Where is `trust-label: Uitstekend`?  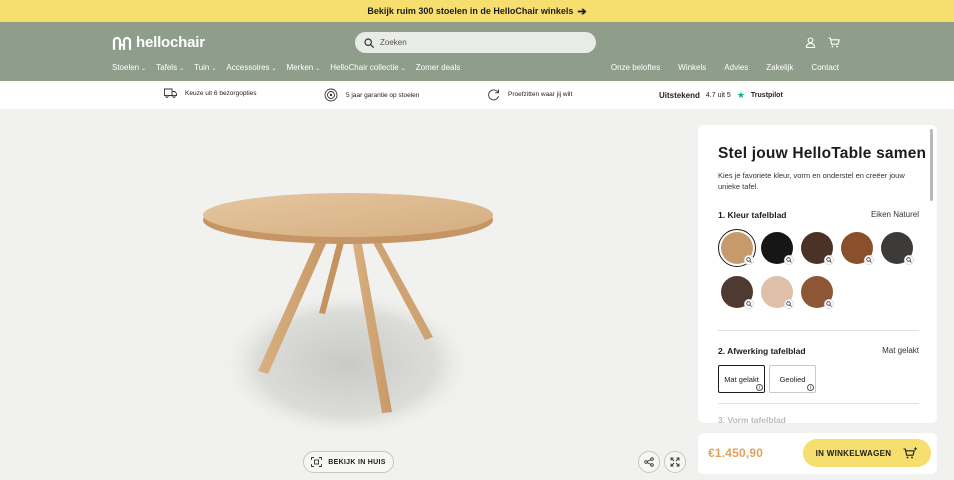 trust-label: Uitstekend is located at coordinates (679, 95).